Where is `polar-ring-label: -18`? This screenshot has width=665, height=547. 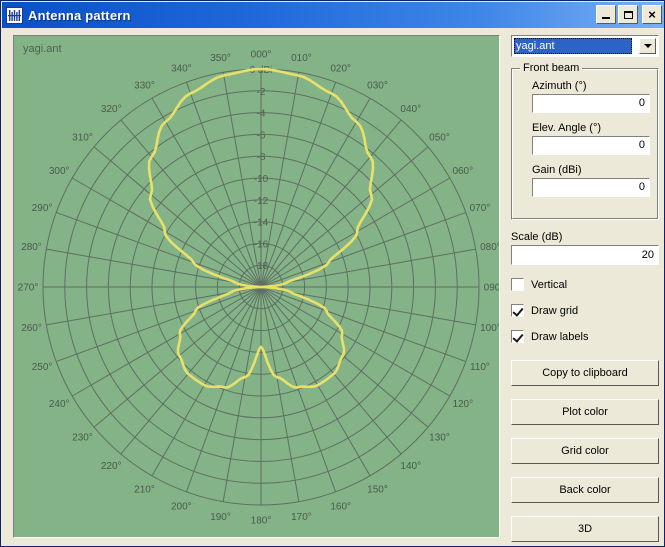 polar-ring-label: -18 is located at coordinates (261, 266).